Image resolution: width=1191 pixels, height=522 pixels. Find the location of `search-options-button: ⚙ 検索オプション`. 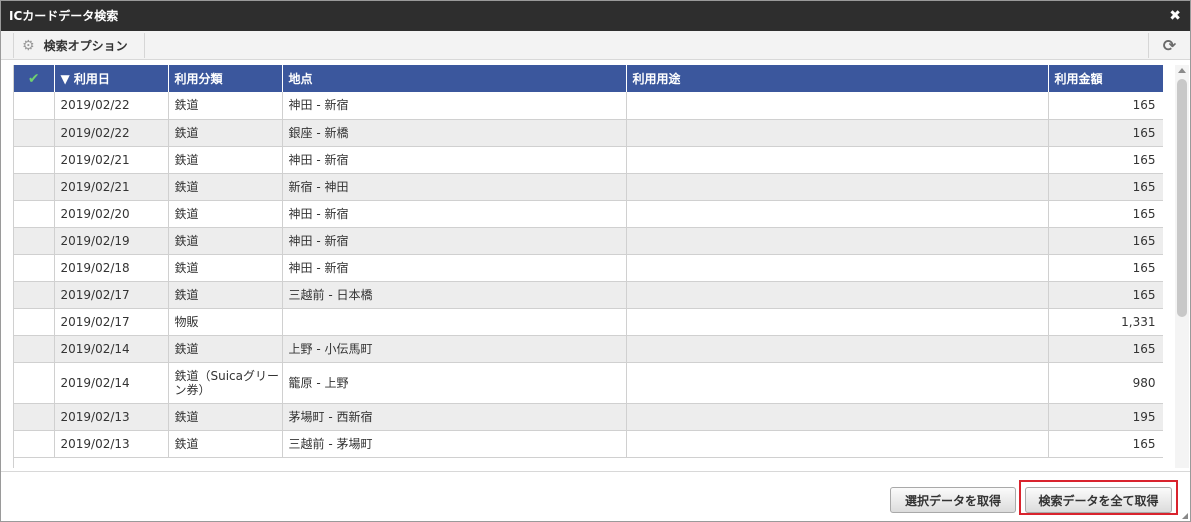

search-options-button: ⚙ 検索オプション is located at coordinates (79, 45).